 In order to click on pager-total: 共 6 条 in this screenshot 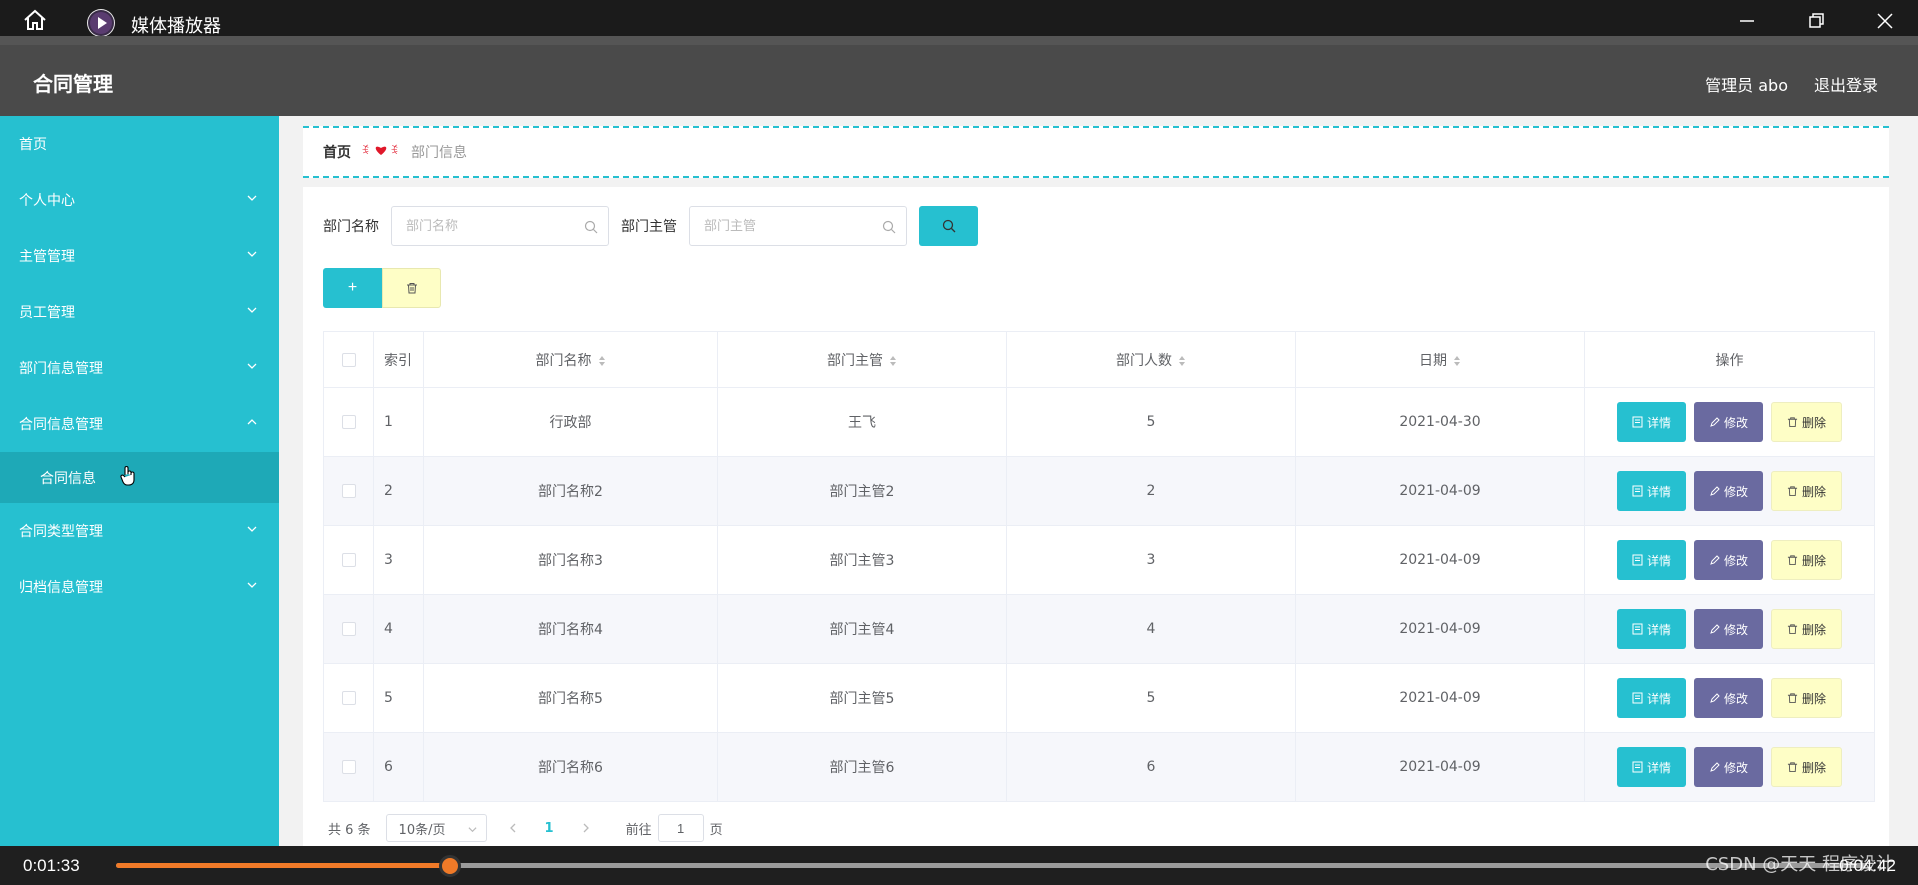, I will do `click(349, 830)`.